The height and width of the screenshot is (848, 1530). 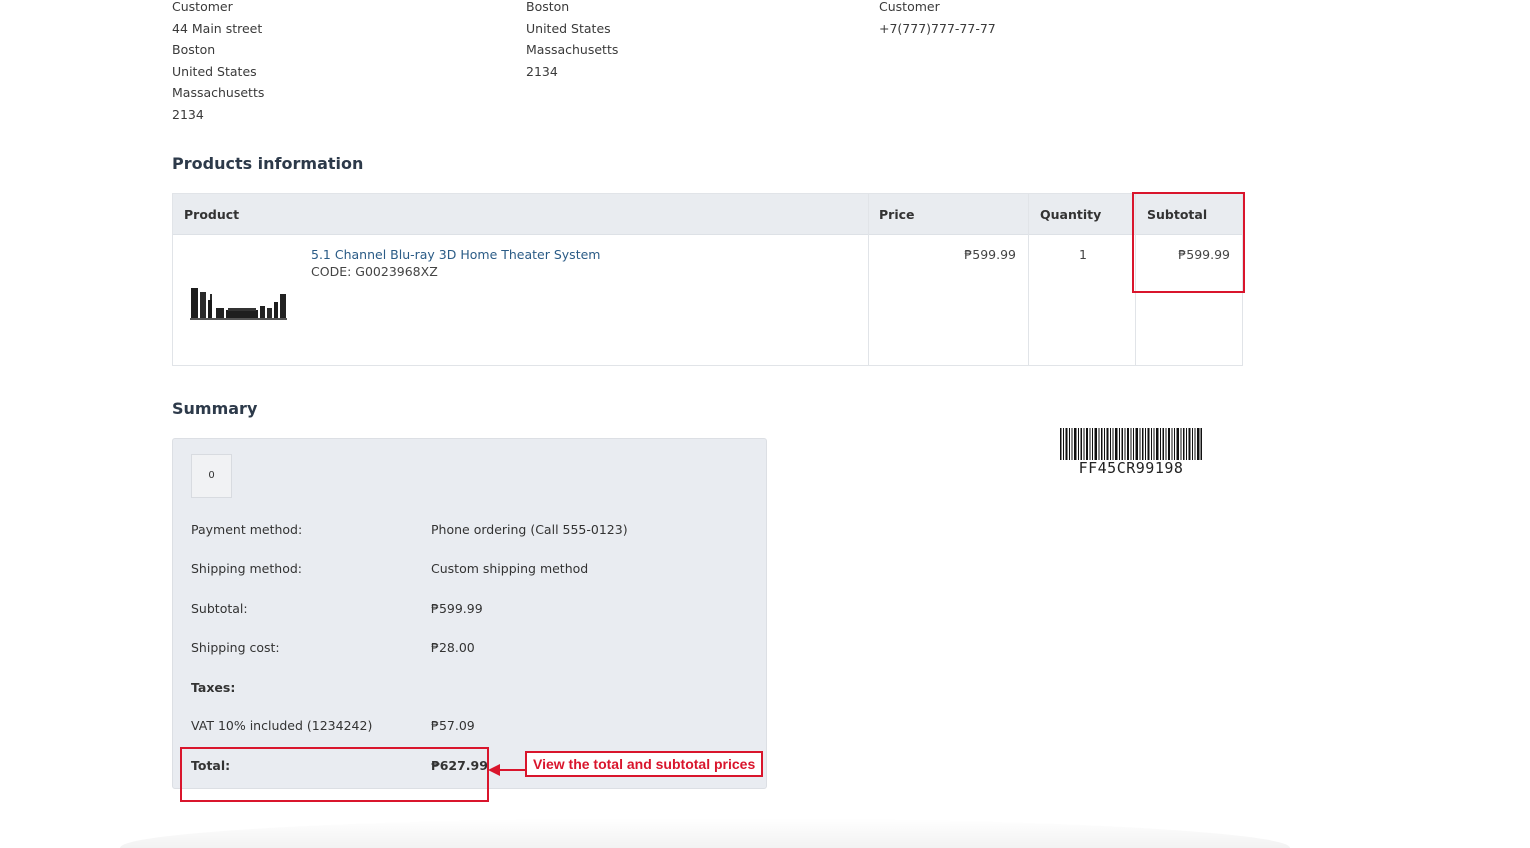 I want to click on billing-address-line: Boston, so click(x=194, y=49).